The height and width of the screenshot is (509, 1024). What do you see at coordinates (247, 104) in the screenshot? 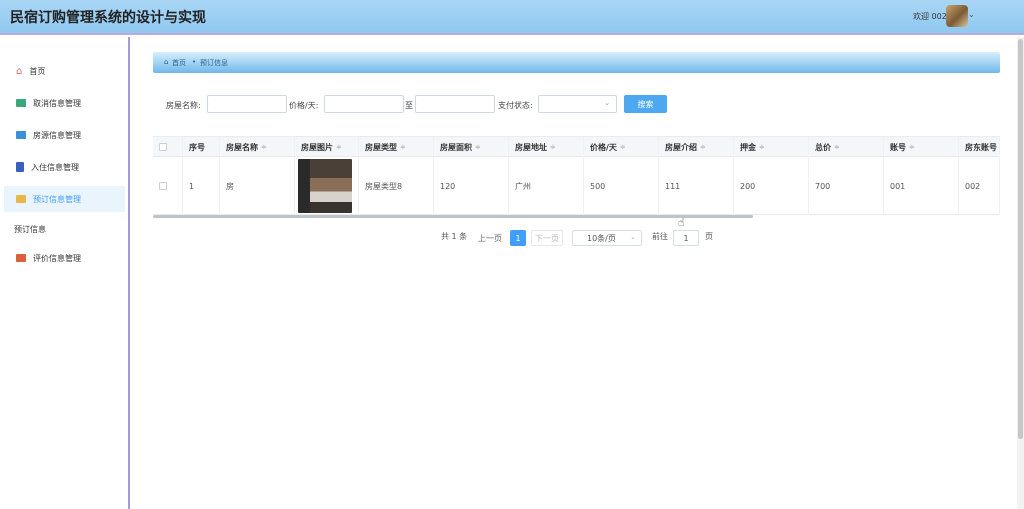
I see `room-name-input` at bounding box center [247, 104].